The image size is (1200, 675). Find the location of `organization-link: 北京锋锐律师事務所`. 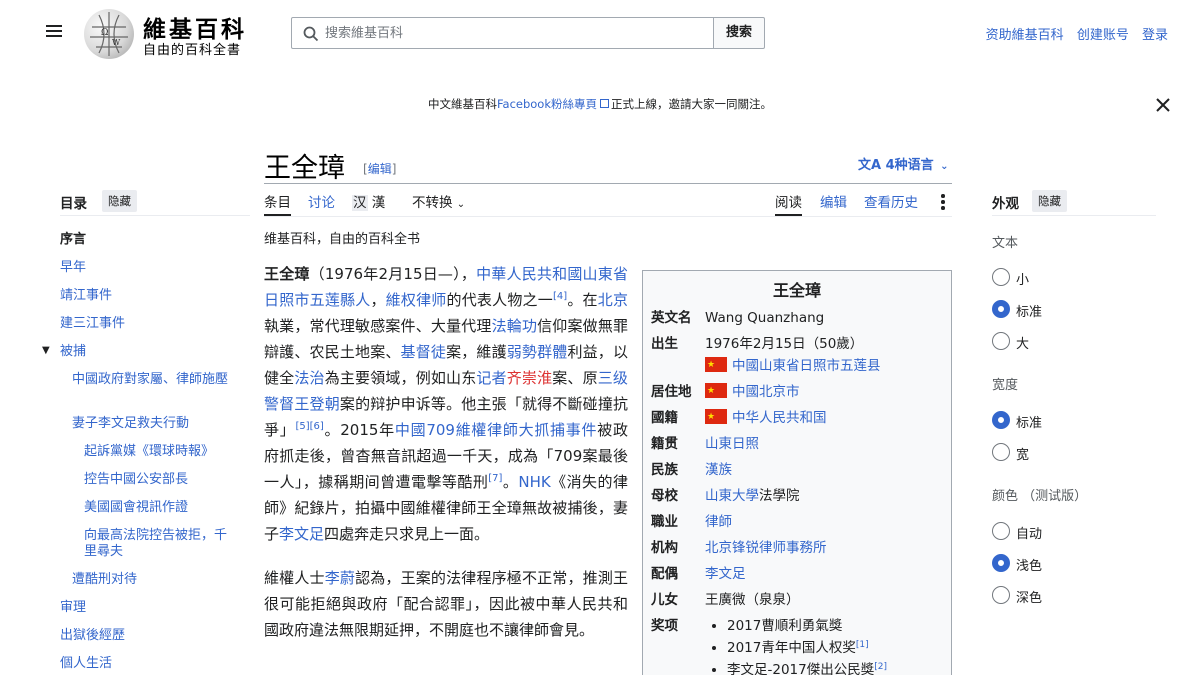

organization-link: 北京锋锐律师事務所 is located at coordinates (766, 548).